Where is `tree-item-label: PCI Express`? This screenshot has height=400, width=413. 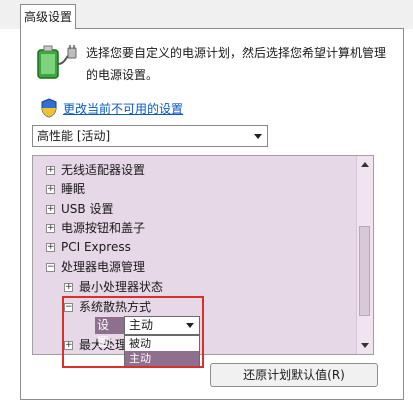 tree-item-label: PCI Express is located at coordinates (96, 247).